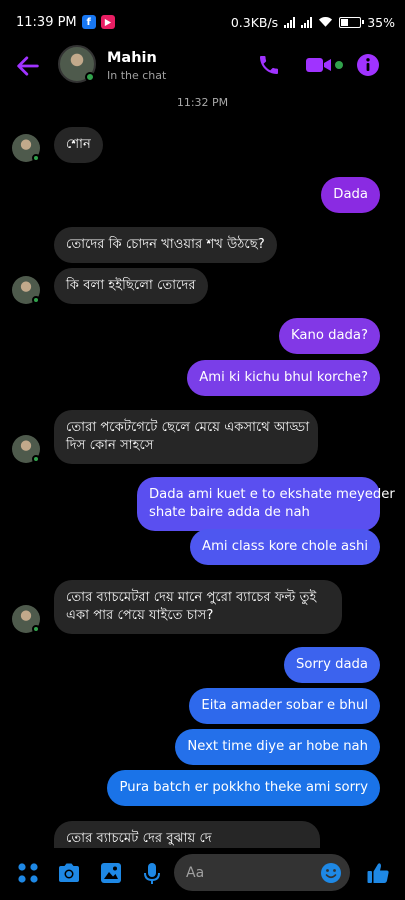 The width and height of the screenshot is (405, 900). What do you see at coordinates (378, 873) in the screenshot?
I see `like-icon` at bounding box center [378, 873].